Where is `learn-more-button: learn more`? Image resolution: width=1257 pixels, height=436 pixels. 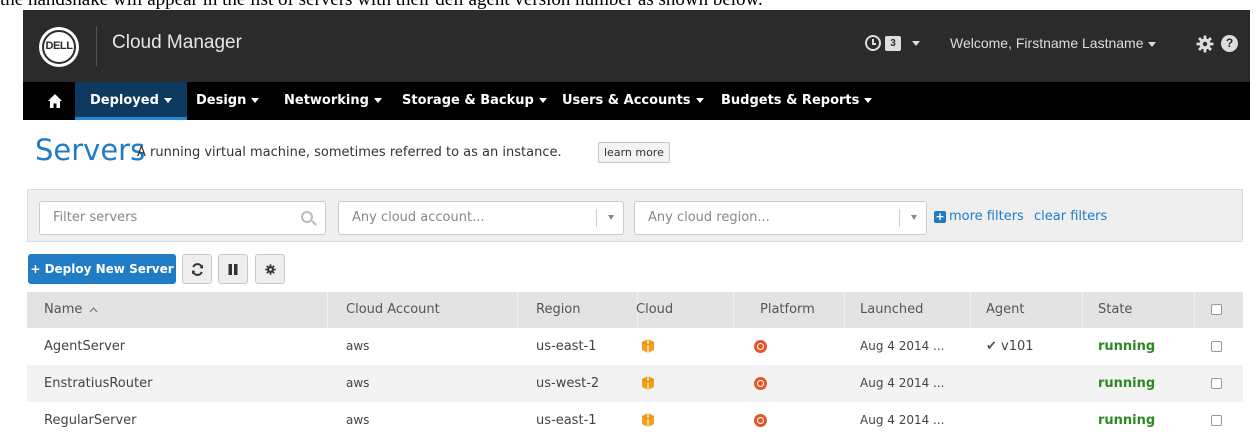
learn-more-button: learn more is located at coordinates (634, 152).